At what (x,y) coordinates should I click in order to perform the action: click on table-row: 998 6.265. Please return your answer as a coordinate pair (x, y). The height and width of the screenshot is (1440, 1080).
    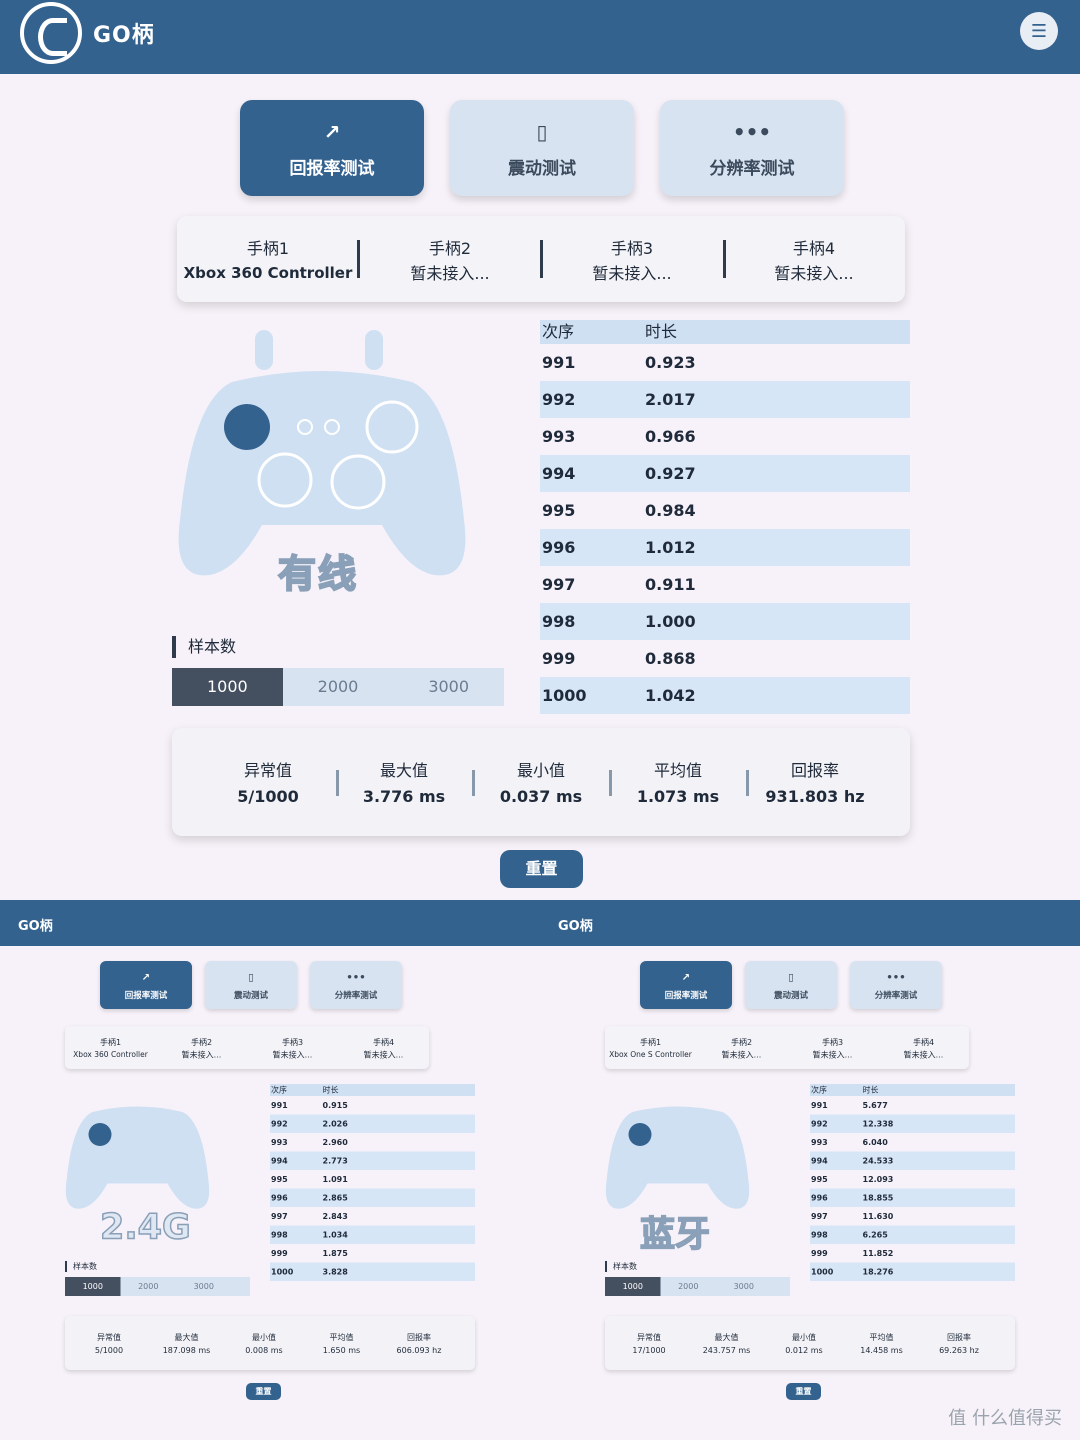
    Looking at the image, I should click on (912, 1234).